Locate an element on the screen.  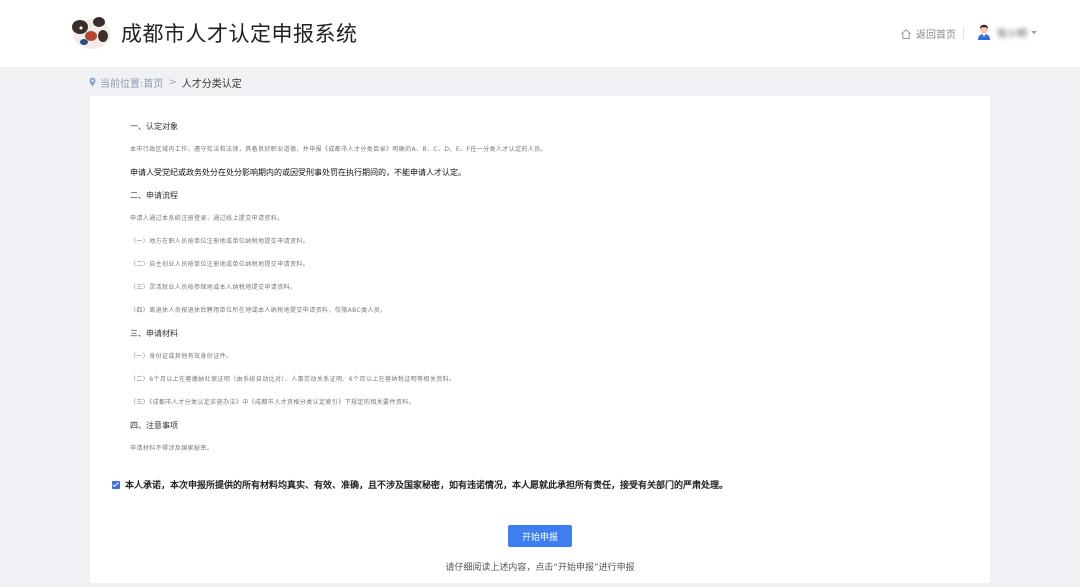
notice-paragraph: （一）身份证或其他有效身份证件。 is located at coordinates (181, 356).